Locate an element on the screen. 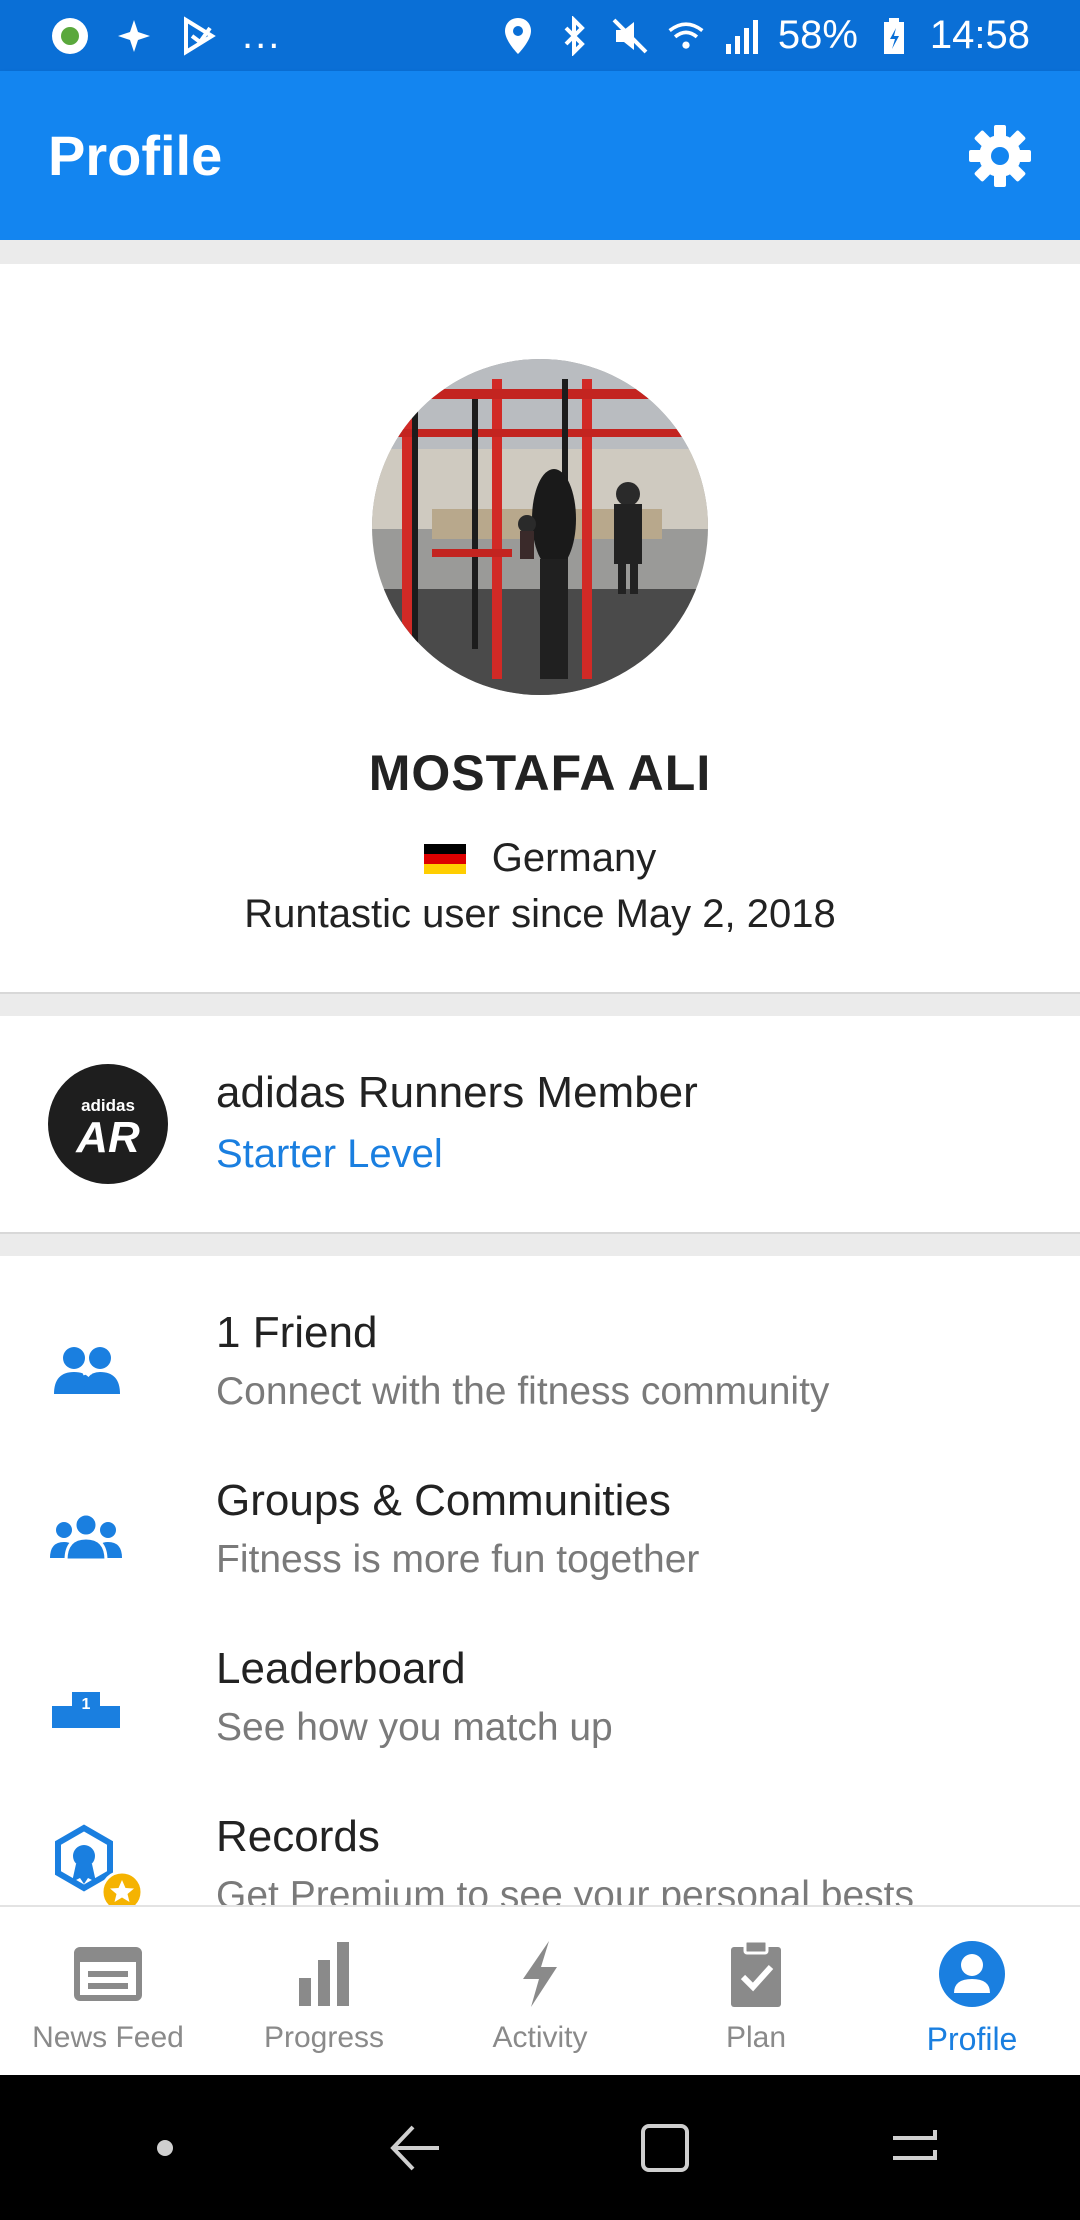 Image resolution: width=1080 pixels, height=2220 pixels. groups-icon is located at coordinates (86, 1538).